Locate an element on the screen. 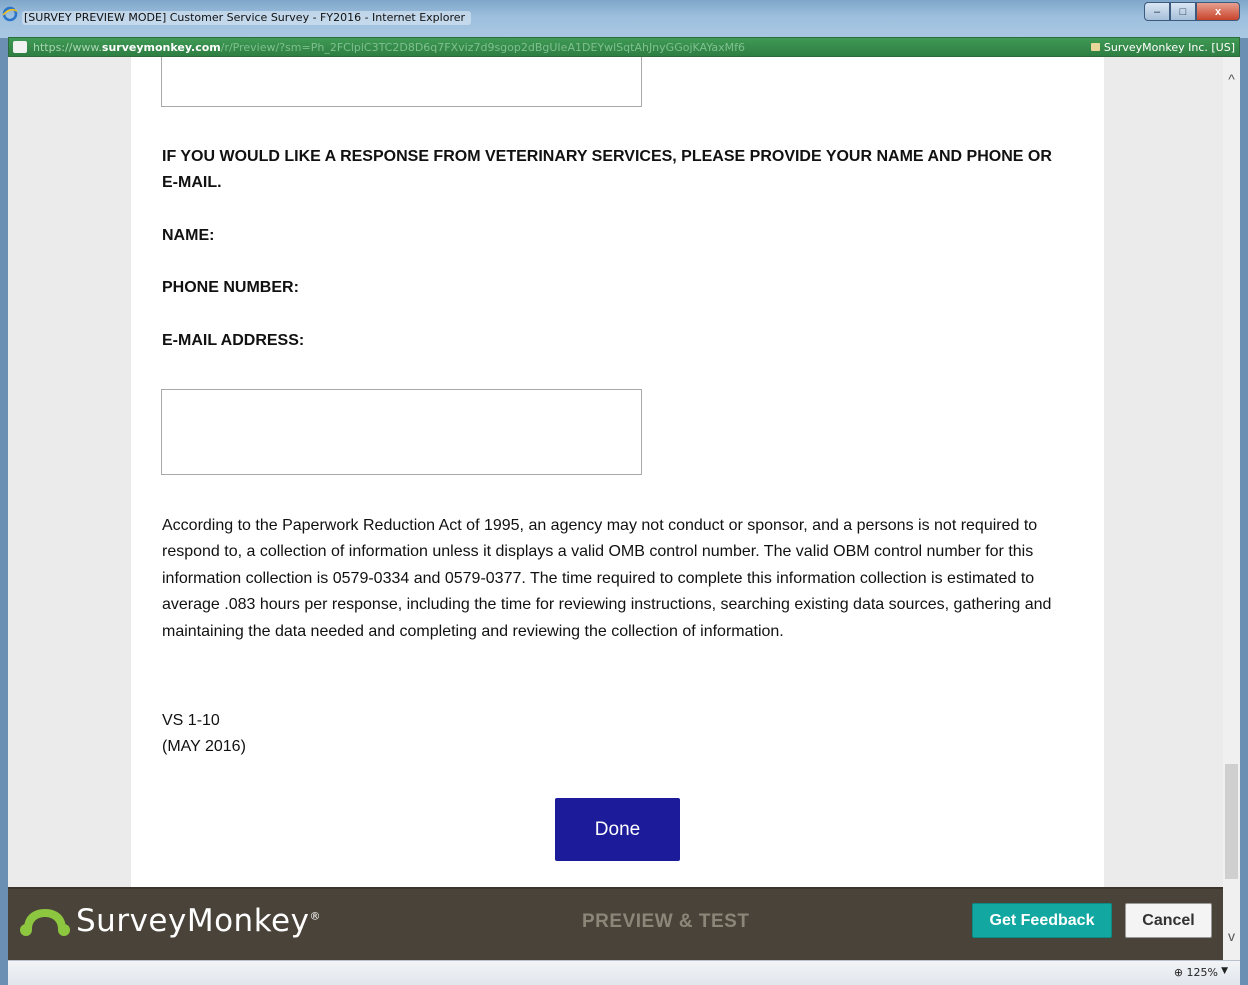 Image resolution: width=1248 pixels, height=985 pixels. surveymonkey-logo: SurveyMonkey® is located at coordinates (170, 921).